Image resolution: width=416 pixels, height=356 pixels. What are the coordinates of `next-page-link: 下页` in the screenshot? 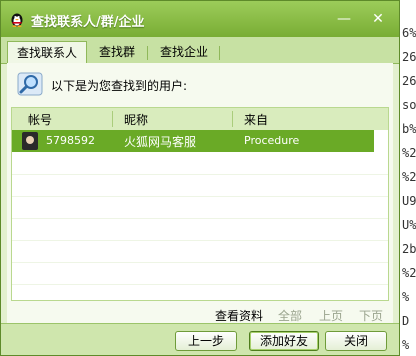 It's located at (371, 315).